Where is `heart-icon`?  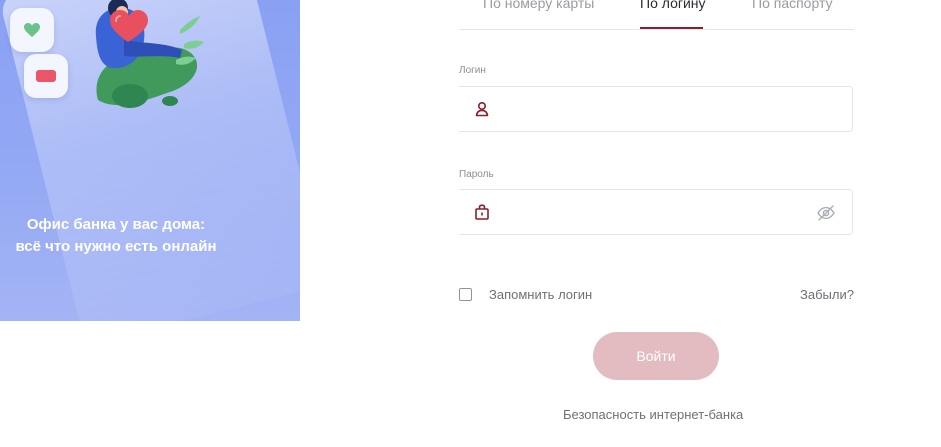 heart-icon is located at coordinates (32, 30).